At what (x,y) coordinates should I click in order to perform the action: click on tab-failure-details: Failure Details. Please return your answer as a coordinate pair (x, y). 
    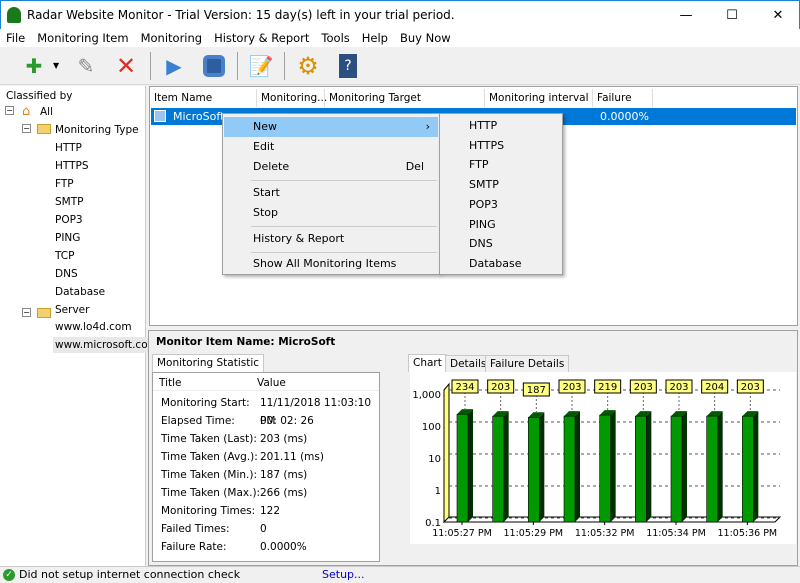
    Looking at the image, I should click on (527, 364).